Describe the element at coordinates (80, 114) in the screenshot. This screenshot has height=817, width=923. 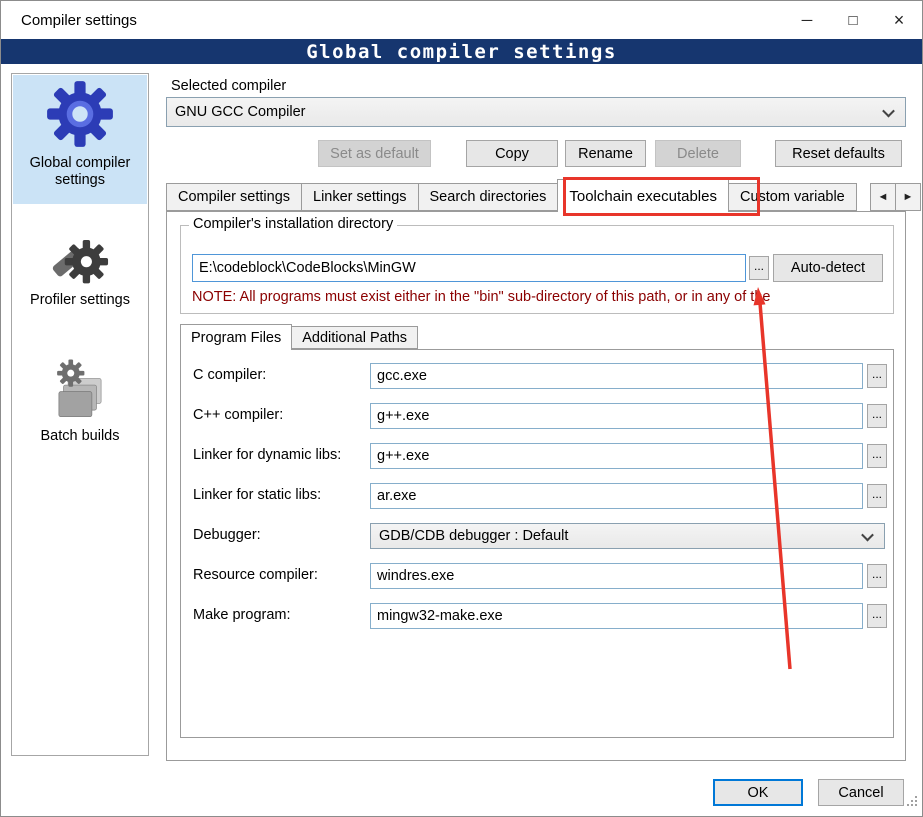
I see `blue-gear-icon` at that location.